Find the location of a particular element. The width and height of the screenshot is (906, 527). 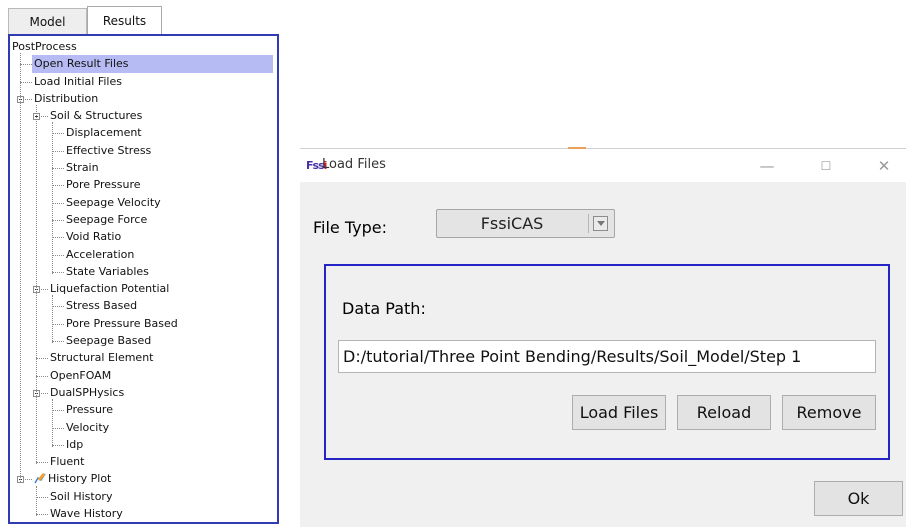

load-files-button: Load Files is located at coordinates (619, 412).